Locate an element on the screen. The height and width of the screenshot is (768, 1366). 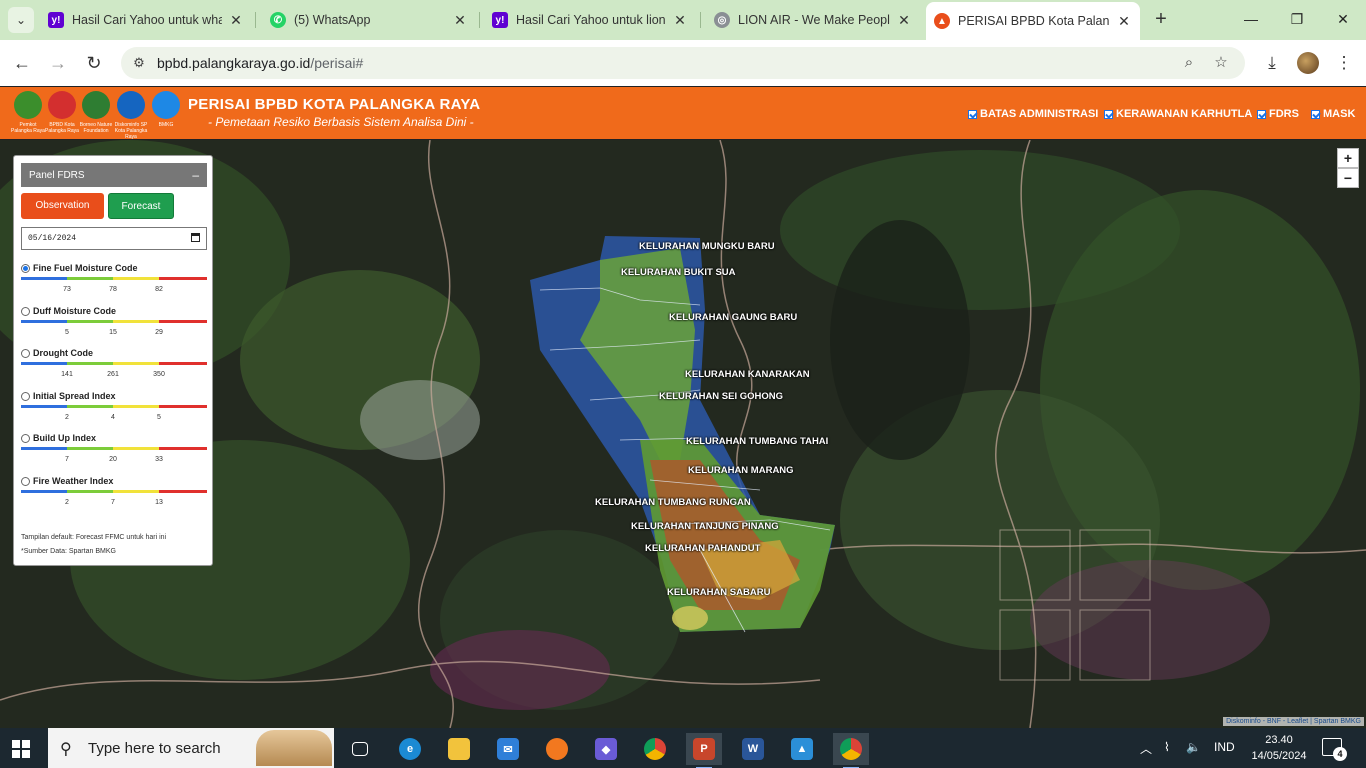
taskbar-photos: ▲ is located at coordinates (802, 749).